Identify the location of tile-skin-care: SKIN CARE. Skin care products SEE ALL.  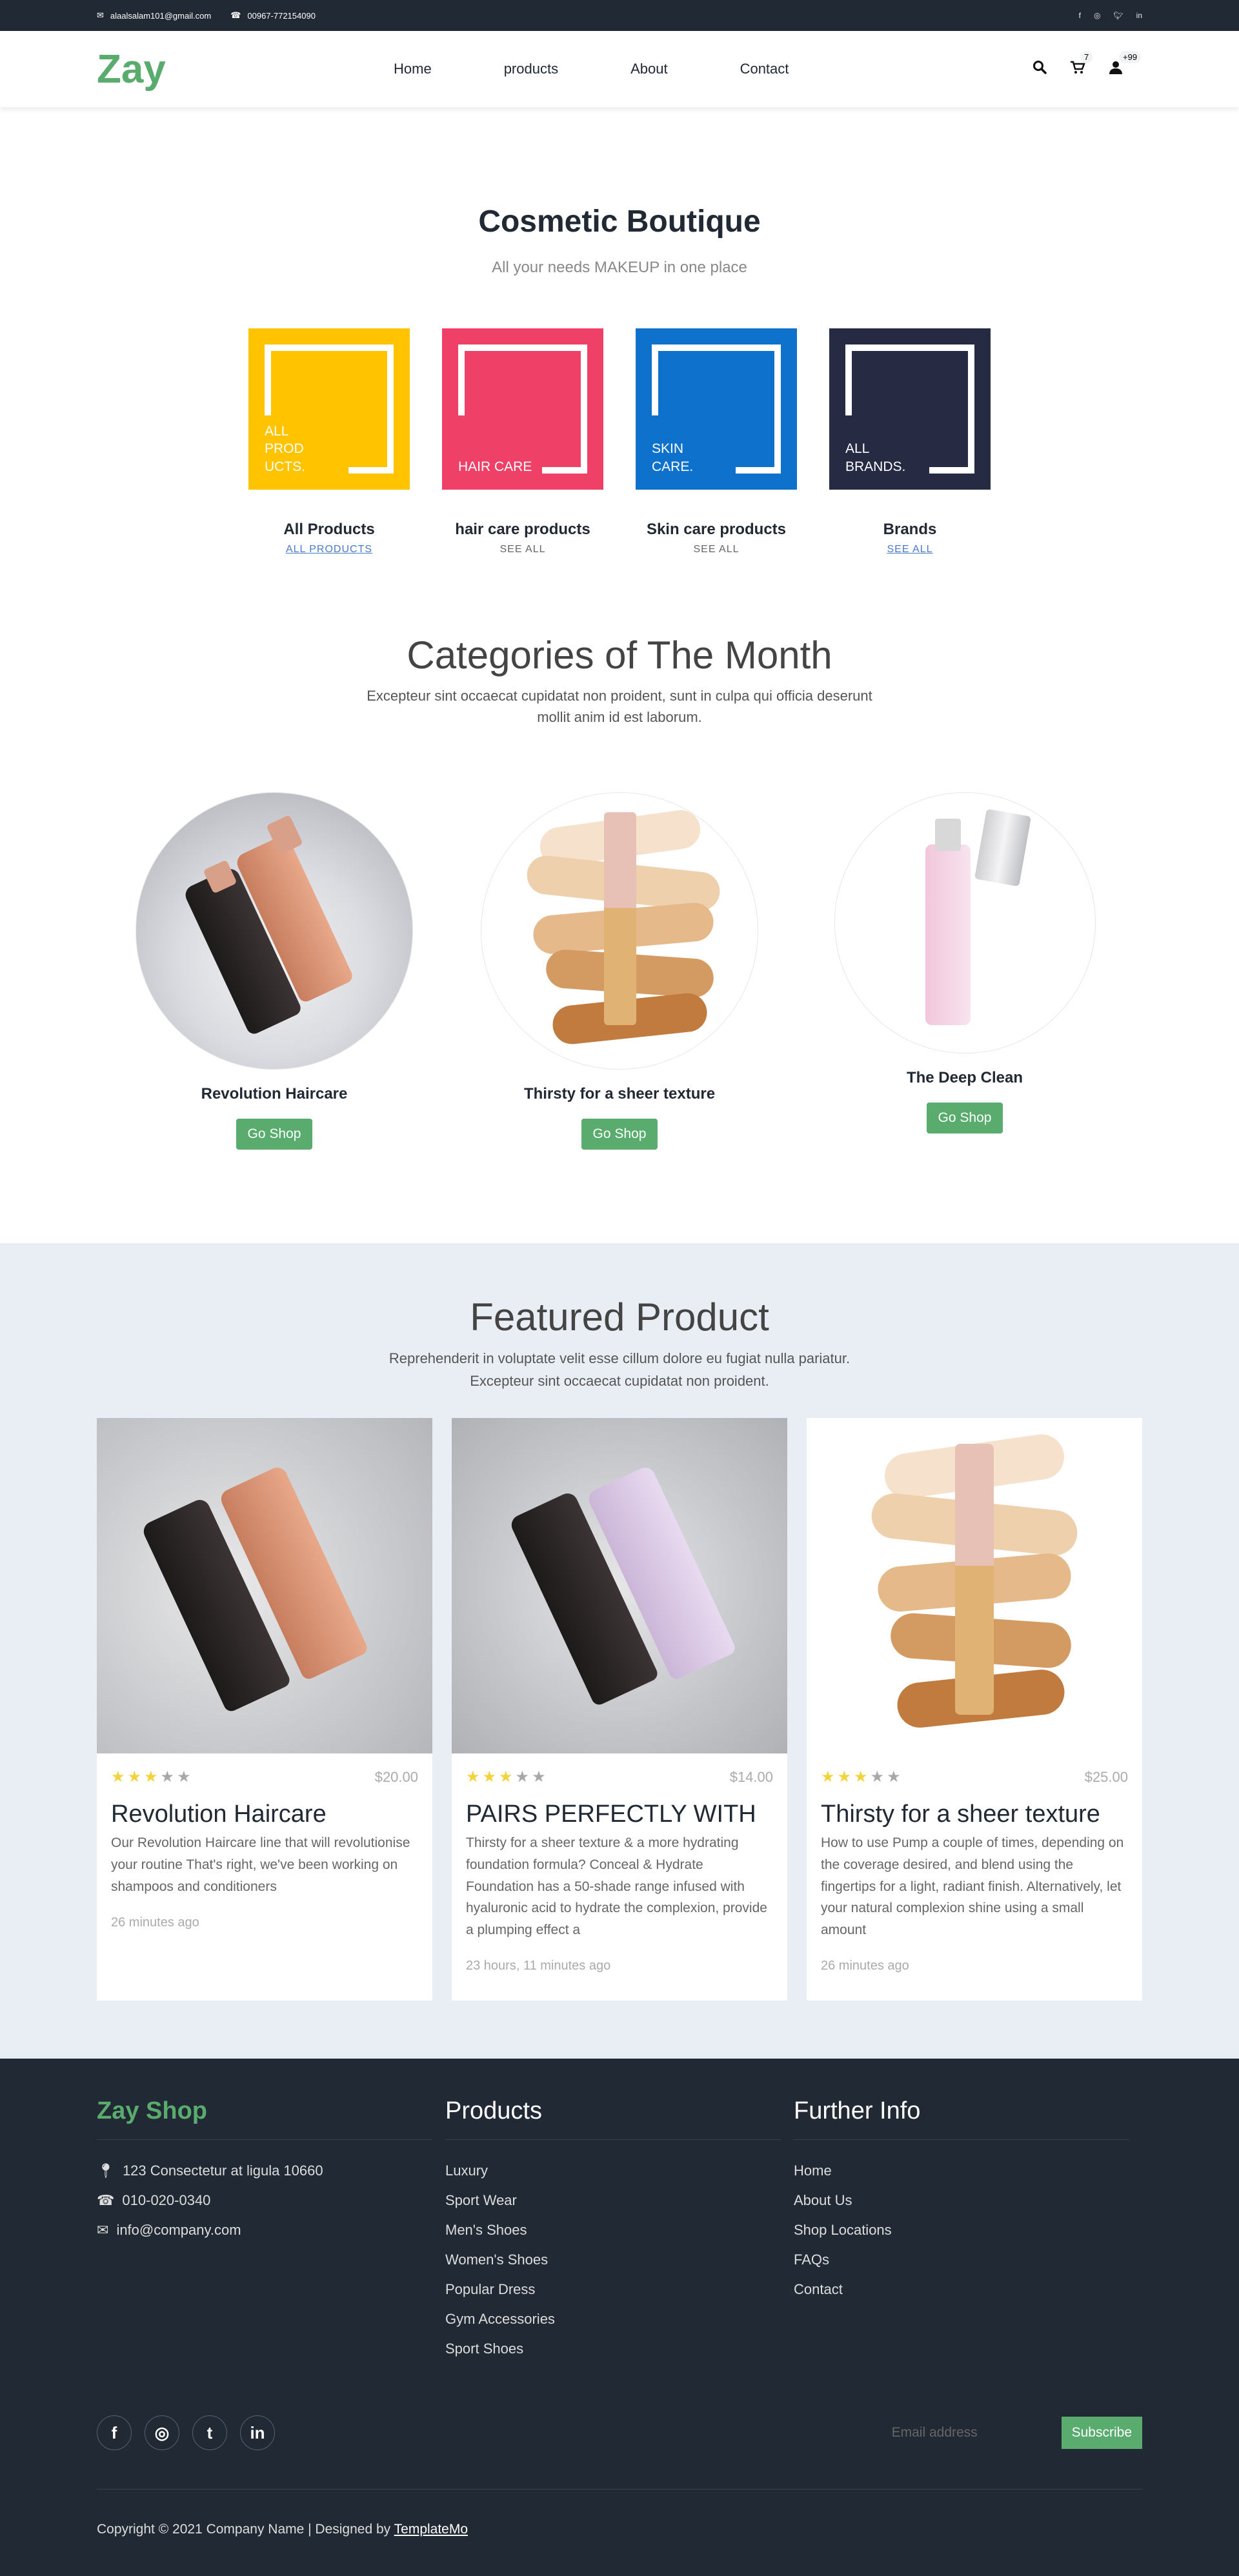
(716, 441).